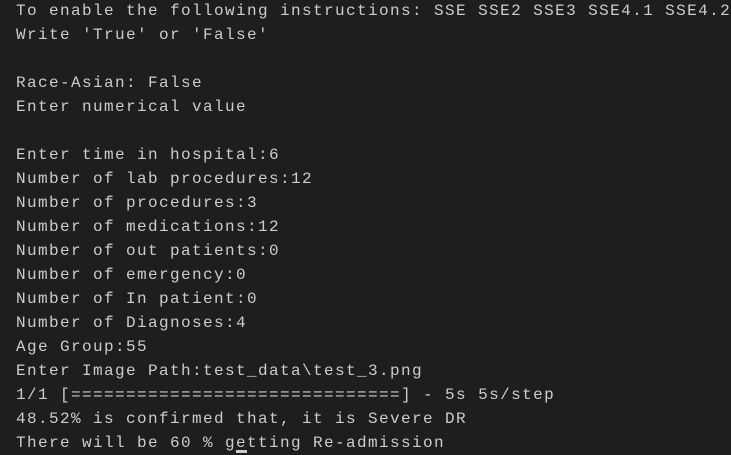 The height and width of the screenshot is (455, 731). I want to click on terminal-line: Number of lab procedures:12, so click(165, 179).